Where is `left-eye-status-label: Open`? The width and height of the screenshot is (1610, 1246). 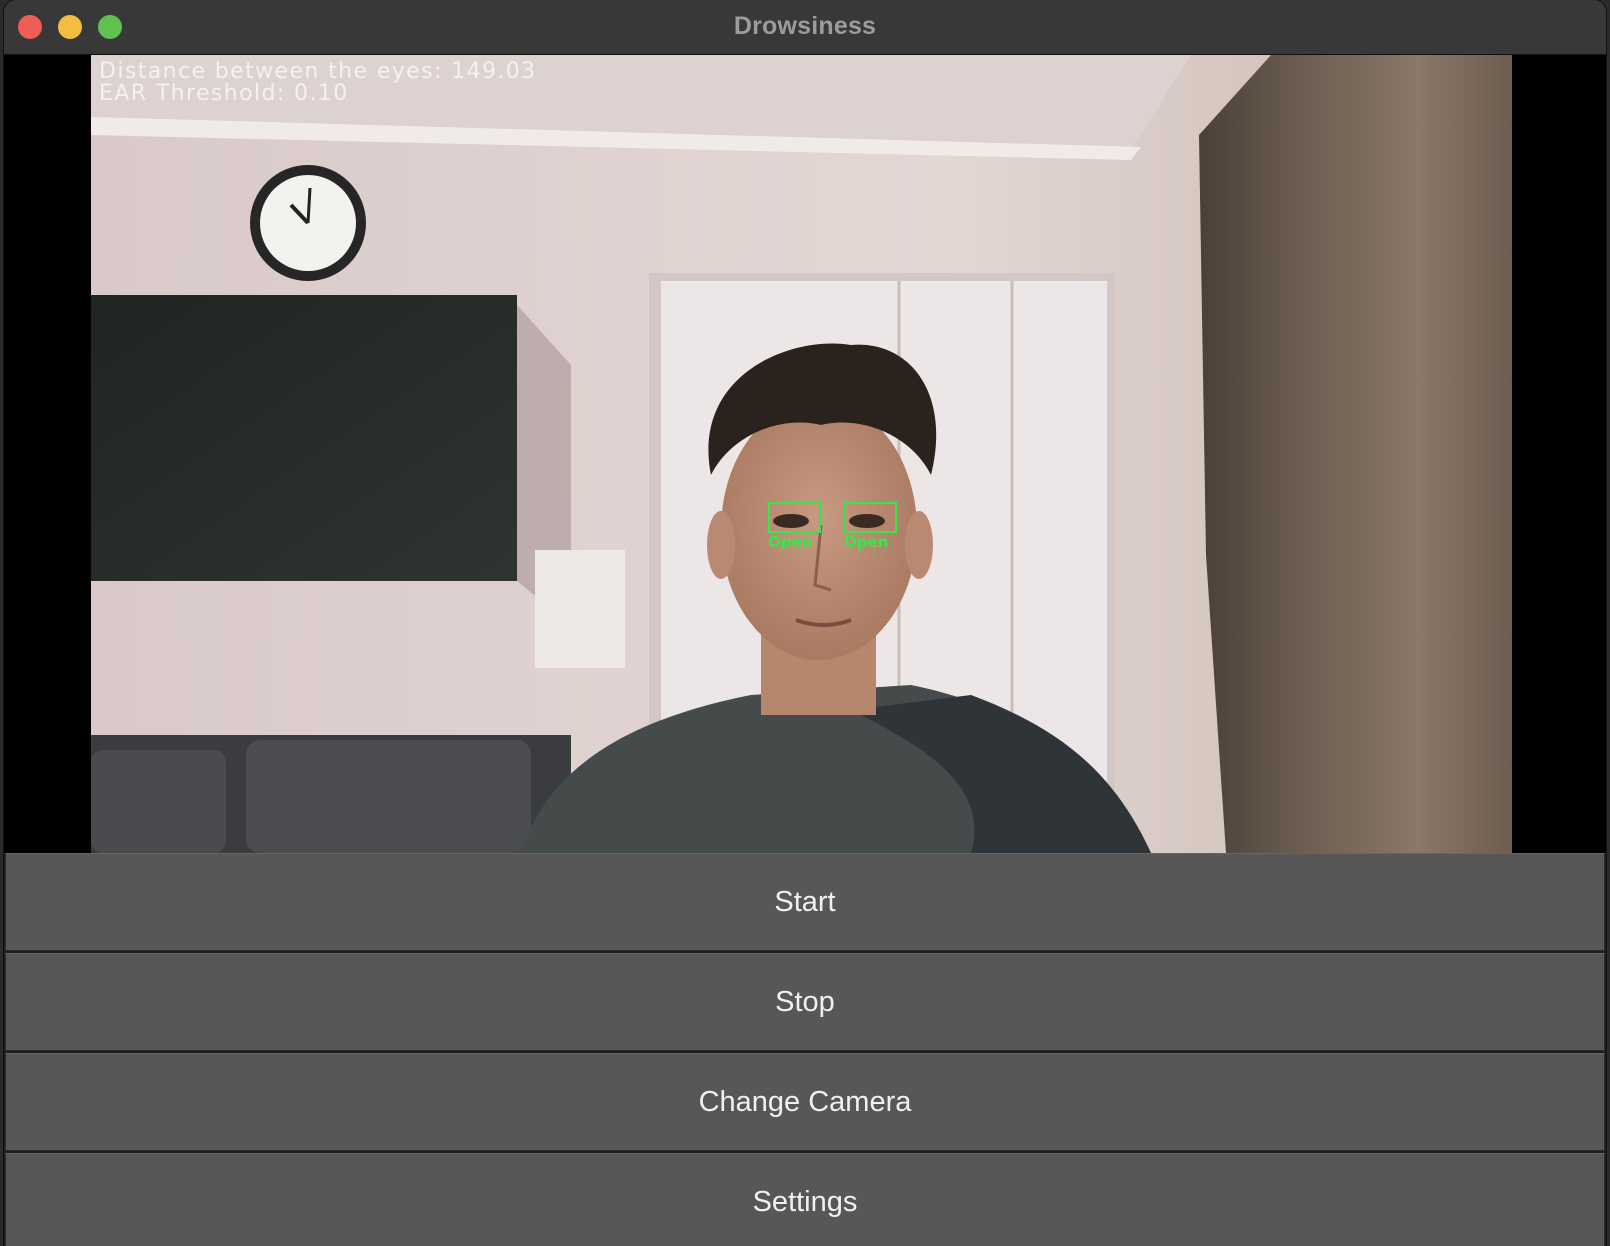 left-eye-status-label: Open is located at coordinates (790, 542).